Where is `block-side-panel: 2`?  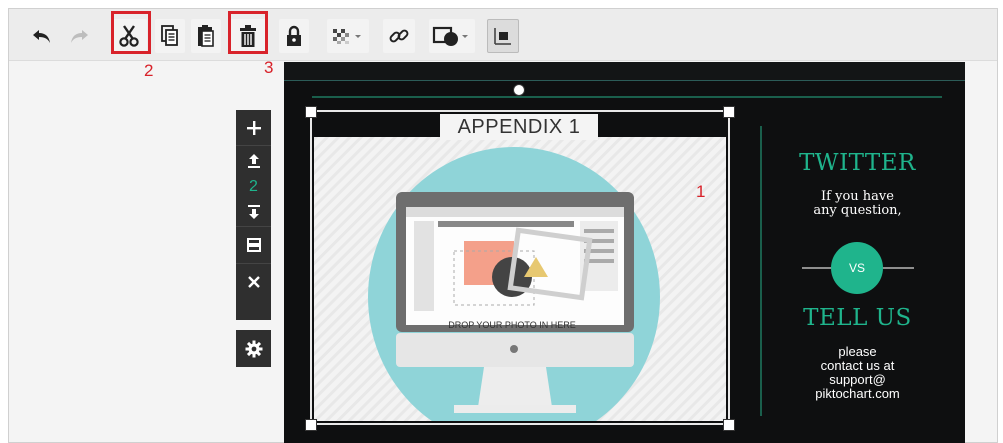
block-side-panel: 2 is located at coordinates (253, 215).